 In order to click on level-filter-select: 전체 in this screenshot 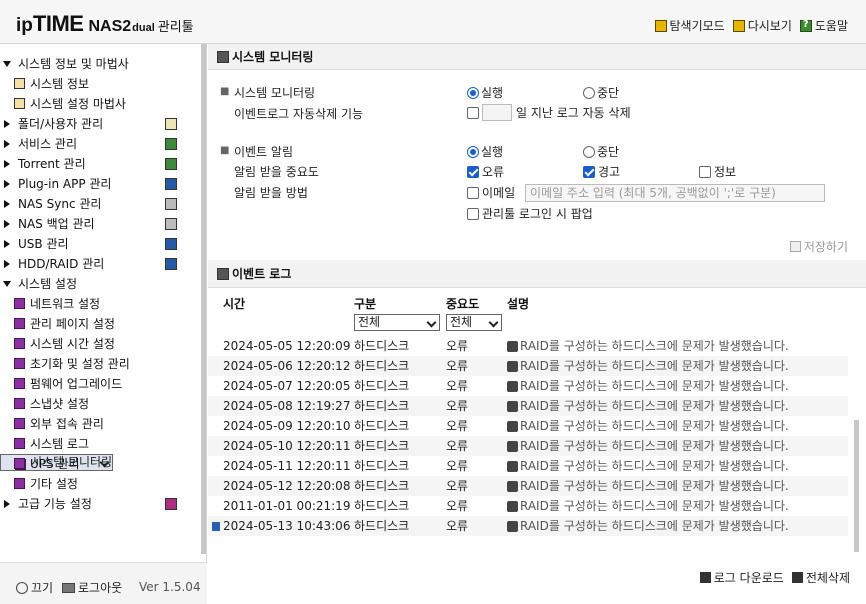, I will do `click(474, 322)`.